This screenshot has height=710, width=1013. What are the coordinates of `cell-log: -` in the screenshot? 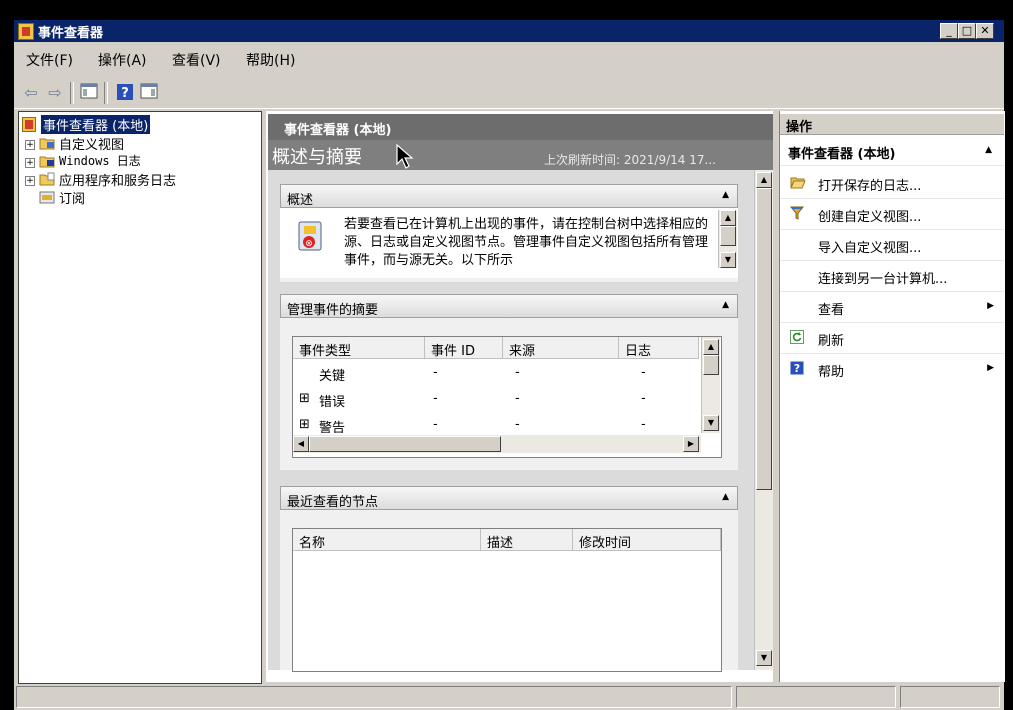 It's located at (643, 424).